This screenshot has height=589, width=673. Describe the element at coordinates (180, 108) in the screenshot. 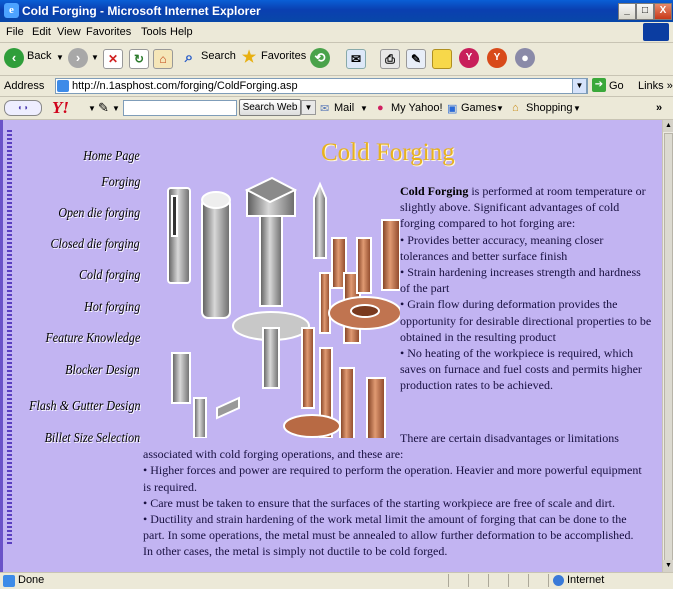

I see `yahoo-search-input` at that location.